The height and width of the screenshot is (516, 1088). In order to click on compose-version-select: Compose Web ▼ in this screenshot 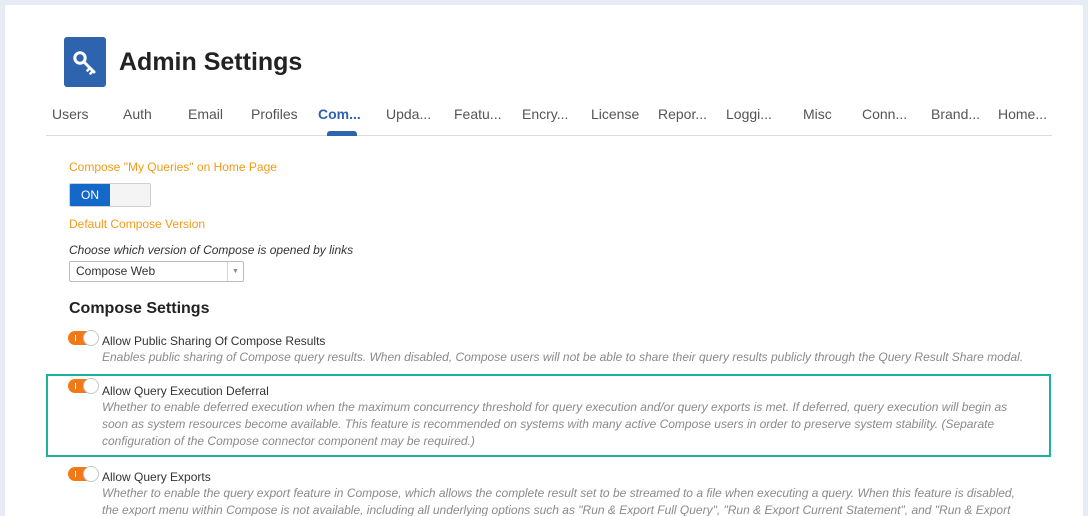, I will do `click(156, 271)`.